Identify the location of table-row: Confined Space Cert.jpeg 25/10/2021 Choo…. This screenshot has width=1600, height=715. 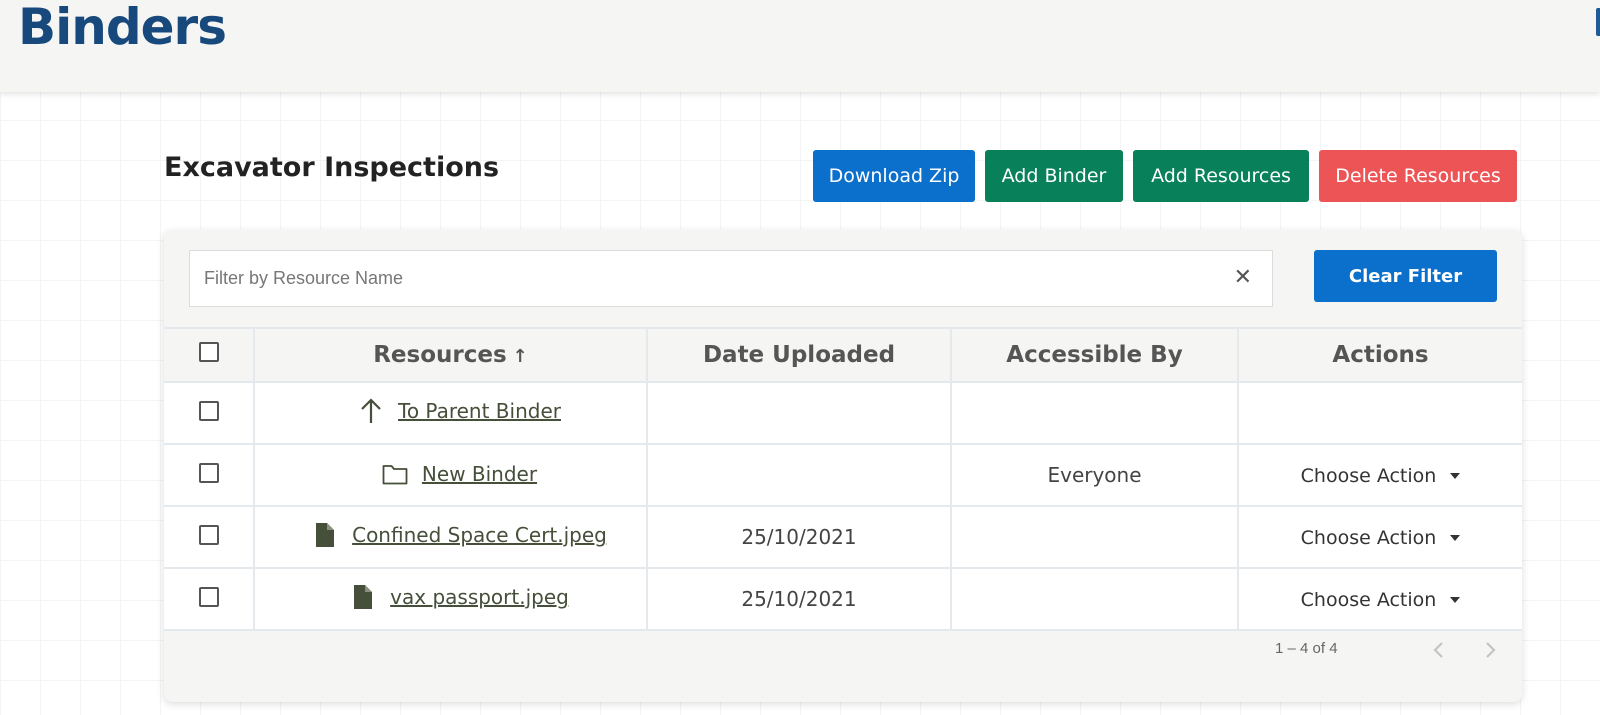
(843, 537).